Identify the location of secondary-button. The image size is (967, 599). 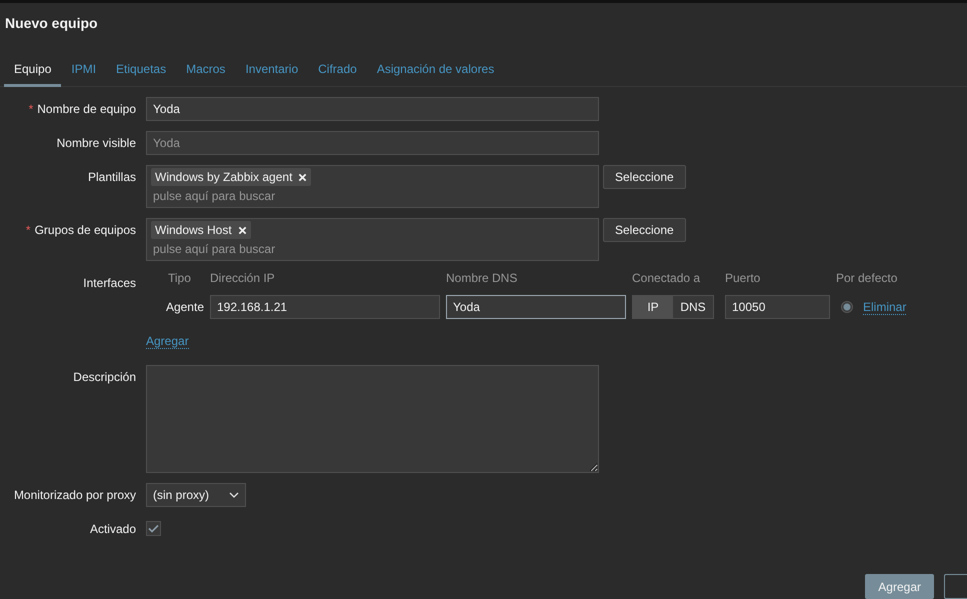
(955, 586).